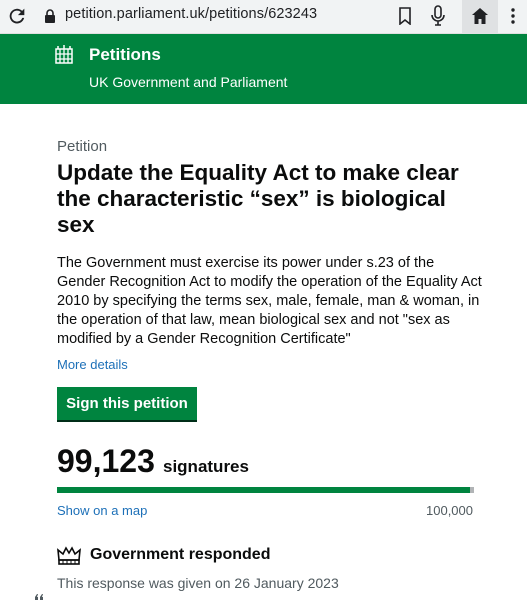 The image size is (527, 600). I want to click on portcullis-icon, so click(64, 54).